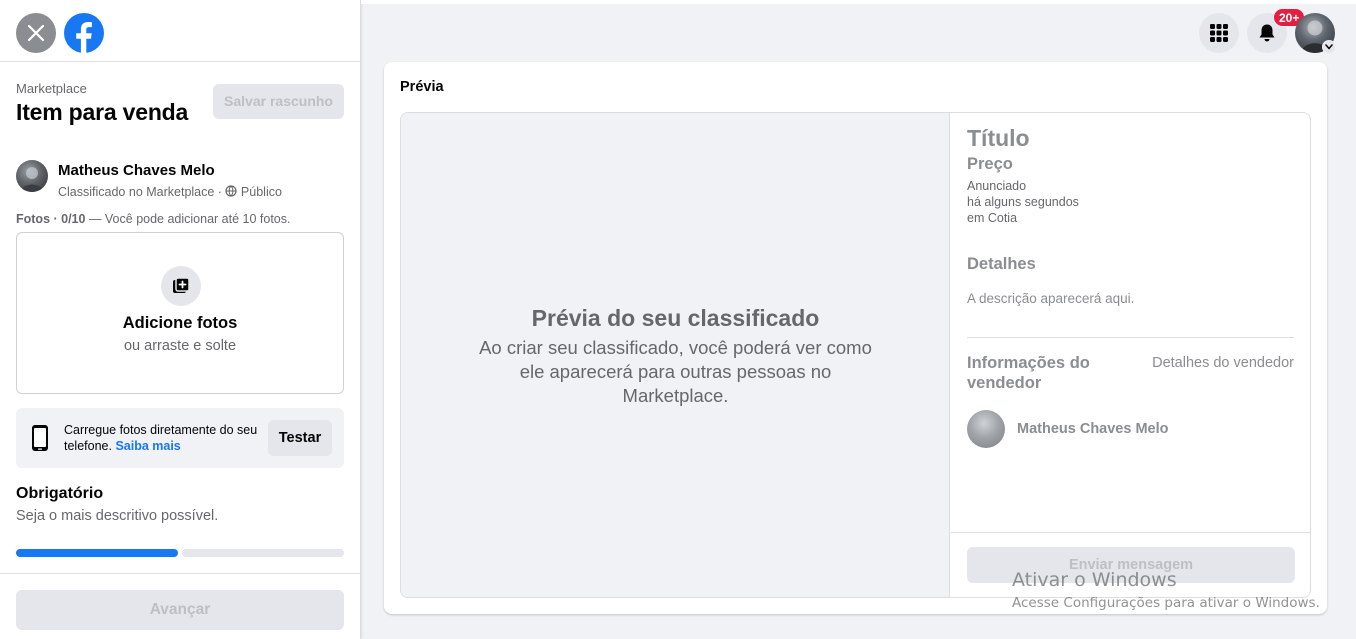  I want to click on details-description: A descrição aparecerá aqui., so click(1051, 298).